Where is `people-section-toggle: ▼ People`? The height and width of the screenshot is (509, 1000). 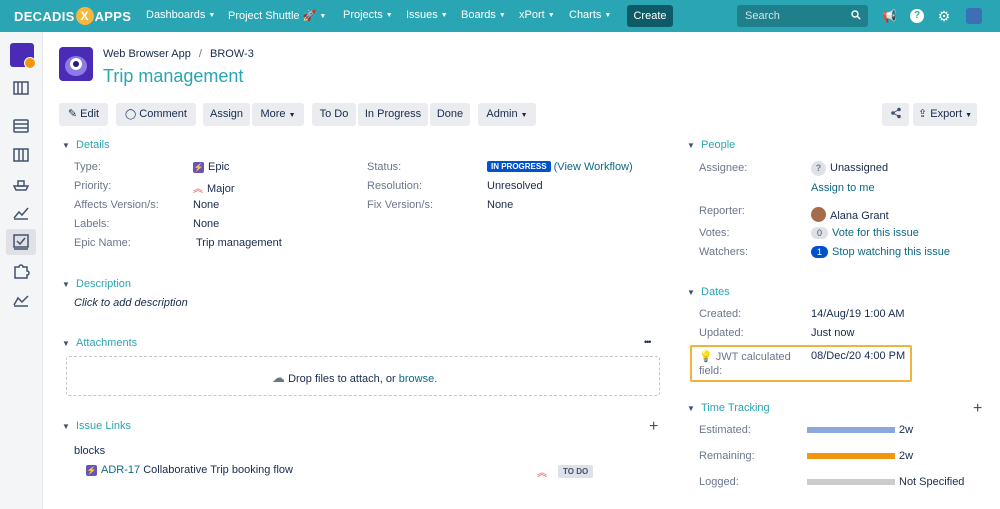 people-section-toggle: ▼ People is located at coordinates (711, 145).